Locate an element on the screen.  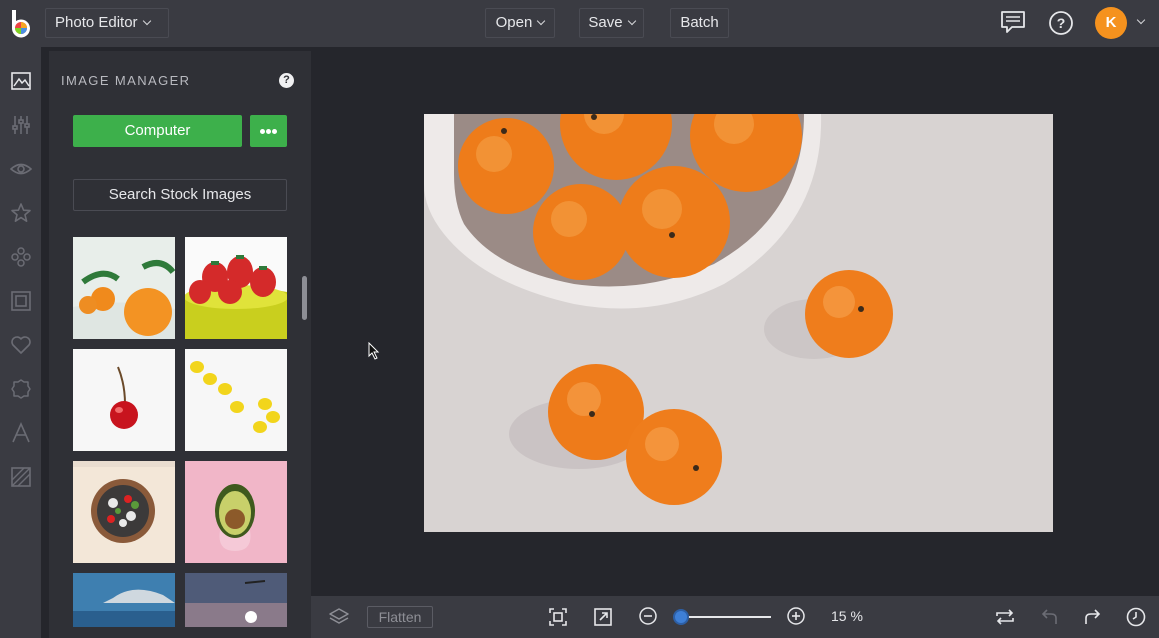
help-icon: ? is located at coordinates (1061, 23).